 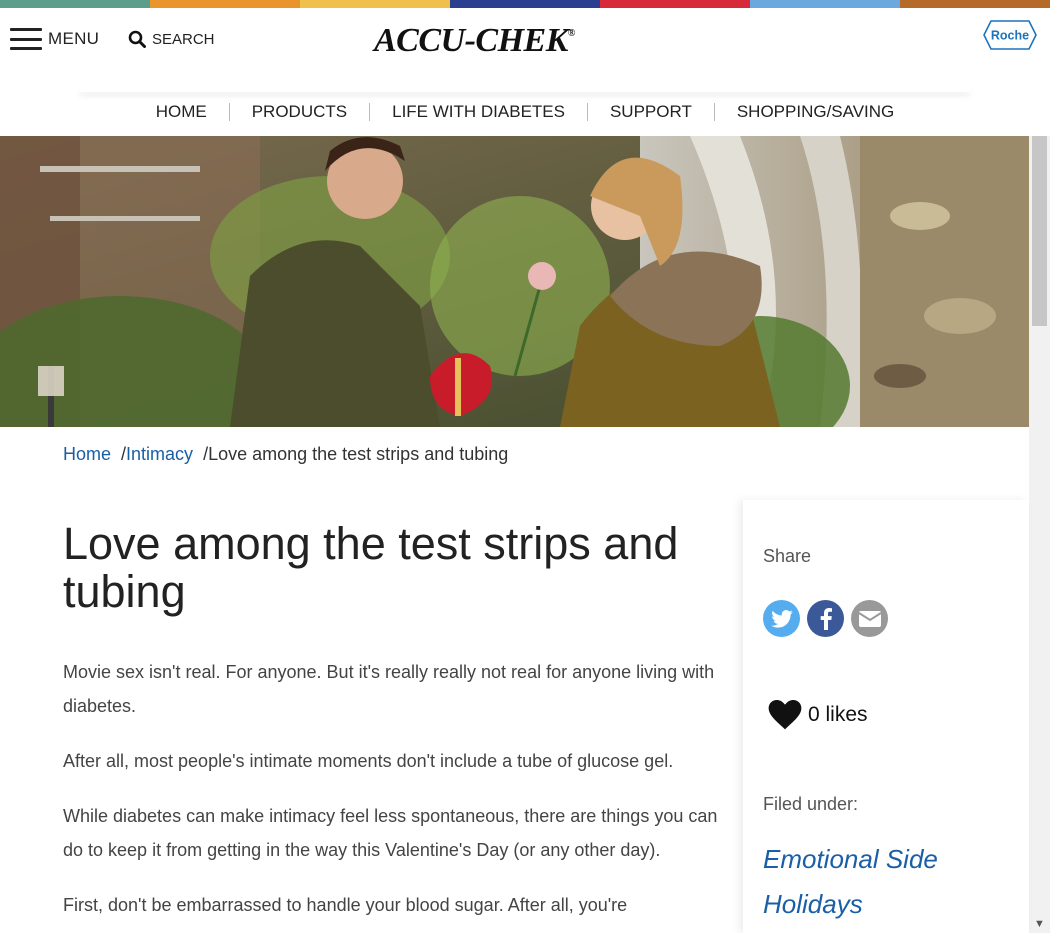 What do you see at coordinates (787, 556) in the screenshot?
I see `share-label: Share` at bounding box center [787, 556].